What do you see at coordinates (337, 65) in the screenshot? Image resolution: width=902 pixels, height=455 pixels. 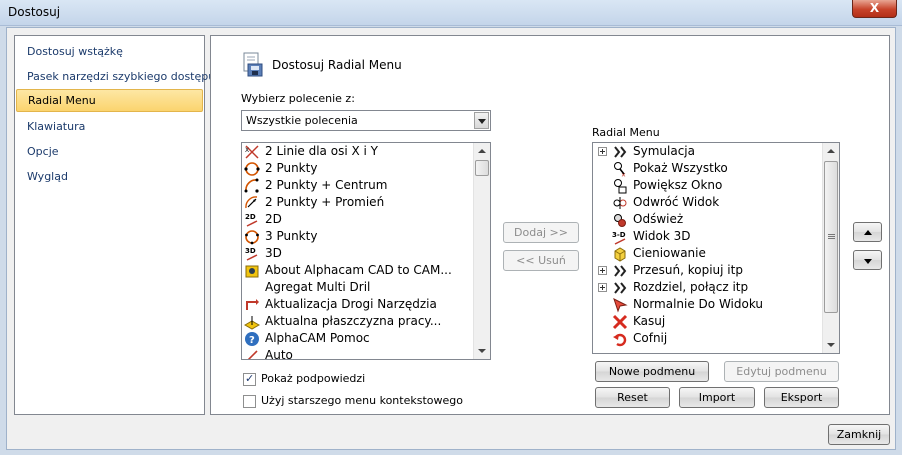 I see `panel-title: Dostosuj Radial Menu` at bounding box center [337, 65].